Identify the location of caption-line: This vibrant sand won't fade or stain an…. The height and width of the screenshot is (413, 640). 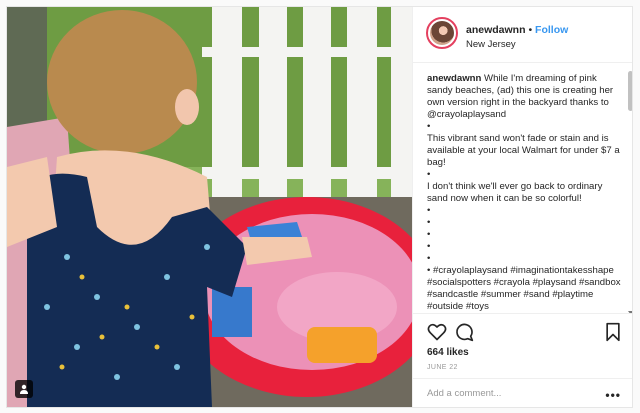
(523, 150).